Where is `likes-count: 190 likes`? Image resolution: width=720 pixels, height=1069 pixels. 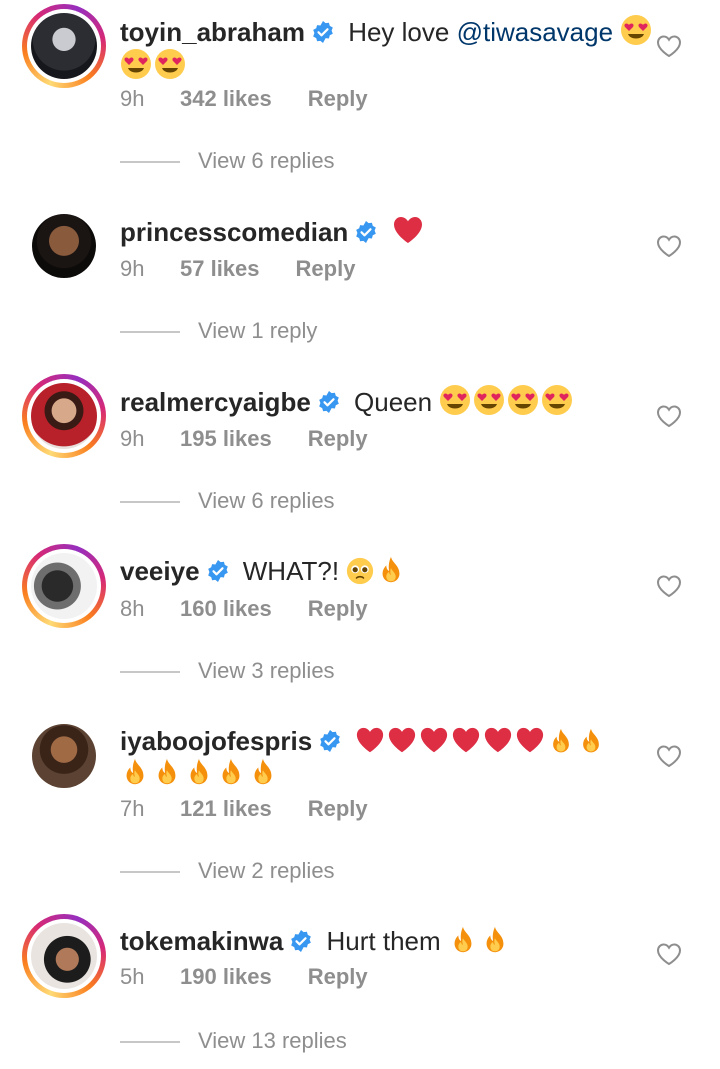
likes-count: 190 likes is located at coordinates (226, 977).